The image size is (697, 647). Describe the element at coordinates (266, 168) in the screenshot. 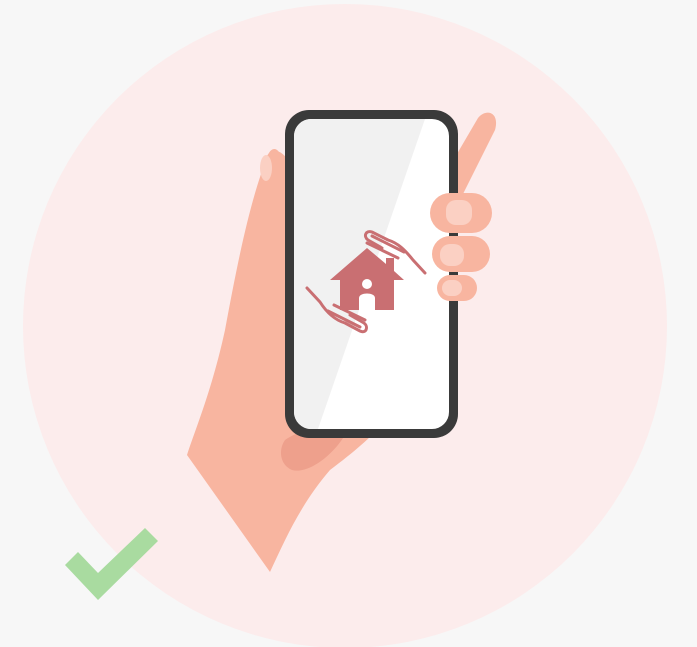

I see `thumb-nail` at that location.